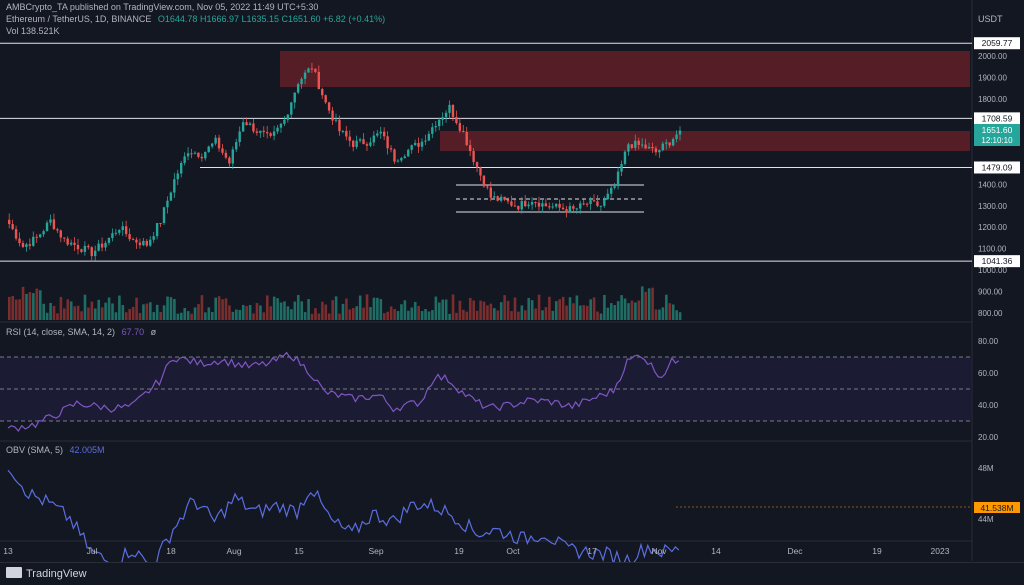 This screenshot has height=585, width=1024. I want to click on obv-last-label: 41.538M, so click(996, 508).